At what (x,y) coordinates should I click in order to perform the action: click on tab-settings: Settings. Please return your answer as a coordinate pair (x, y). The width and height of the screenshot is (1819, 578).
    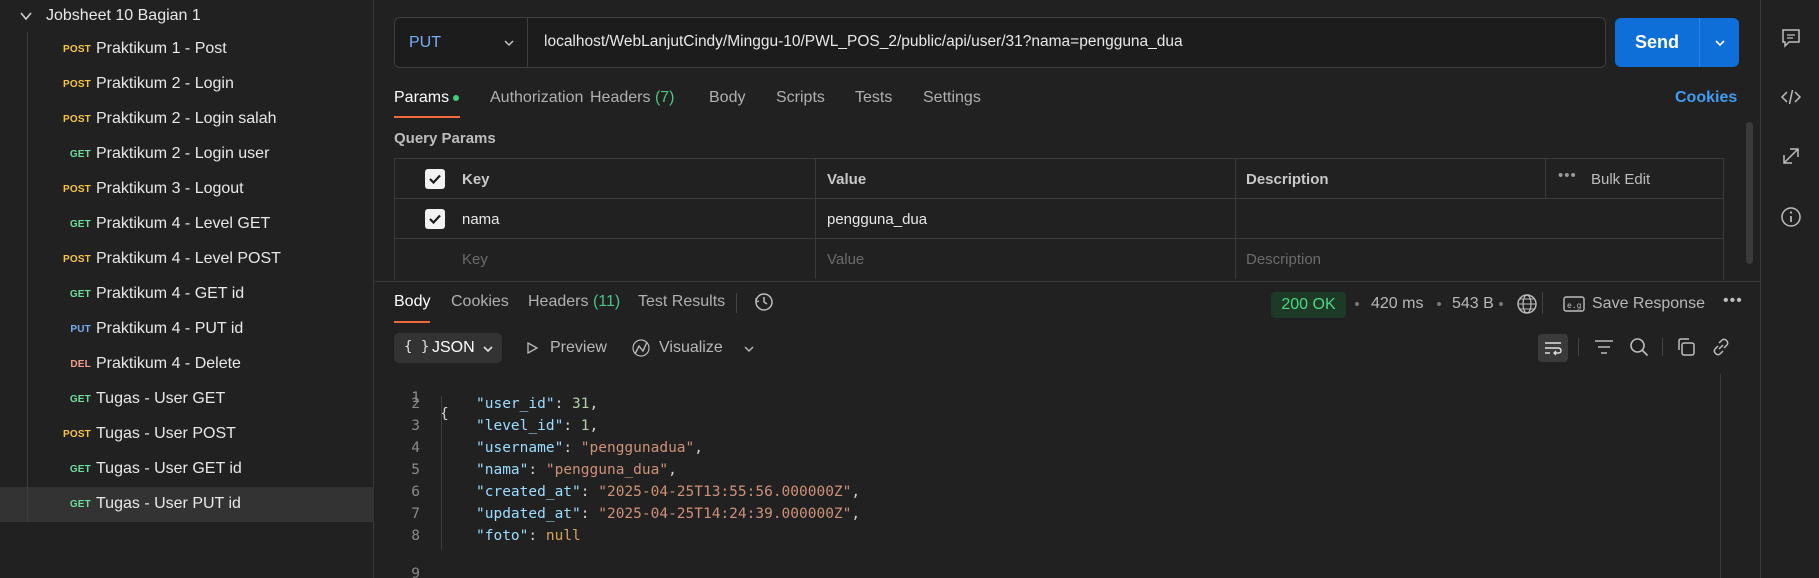
    Looking at the image, I should click on (952, 98).